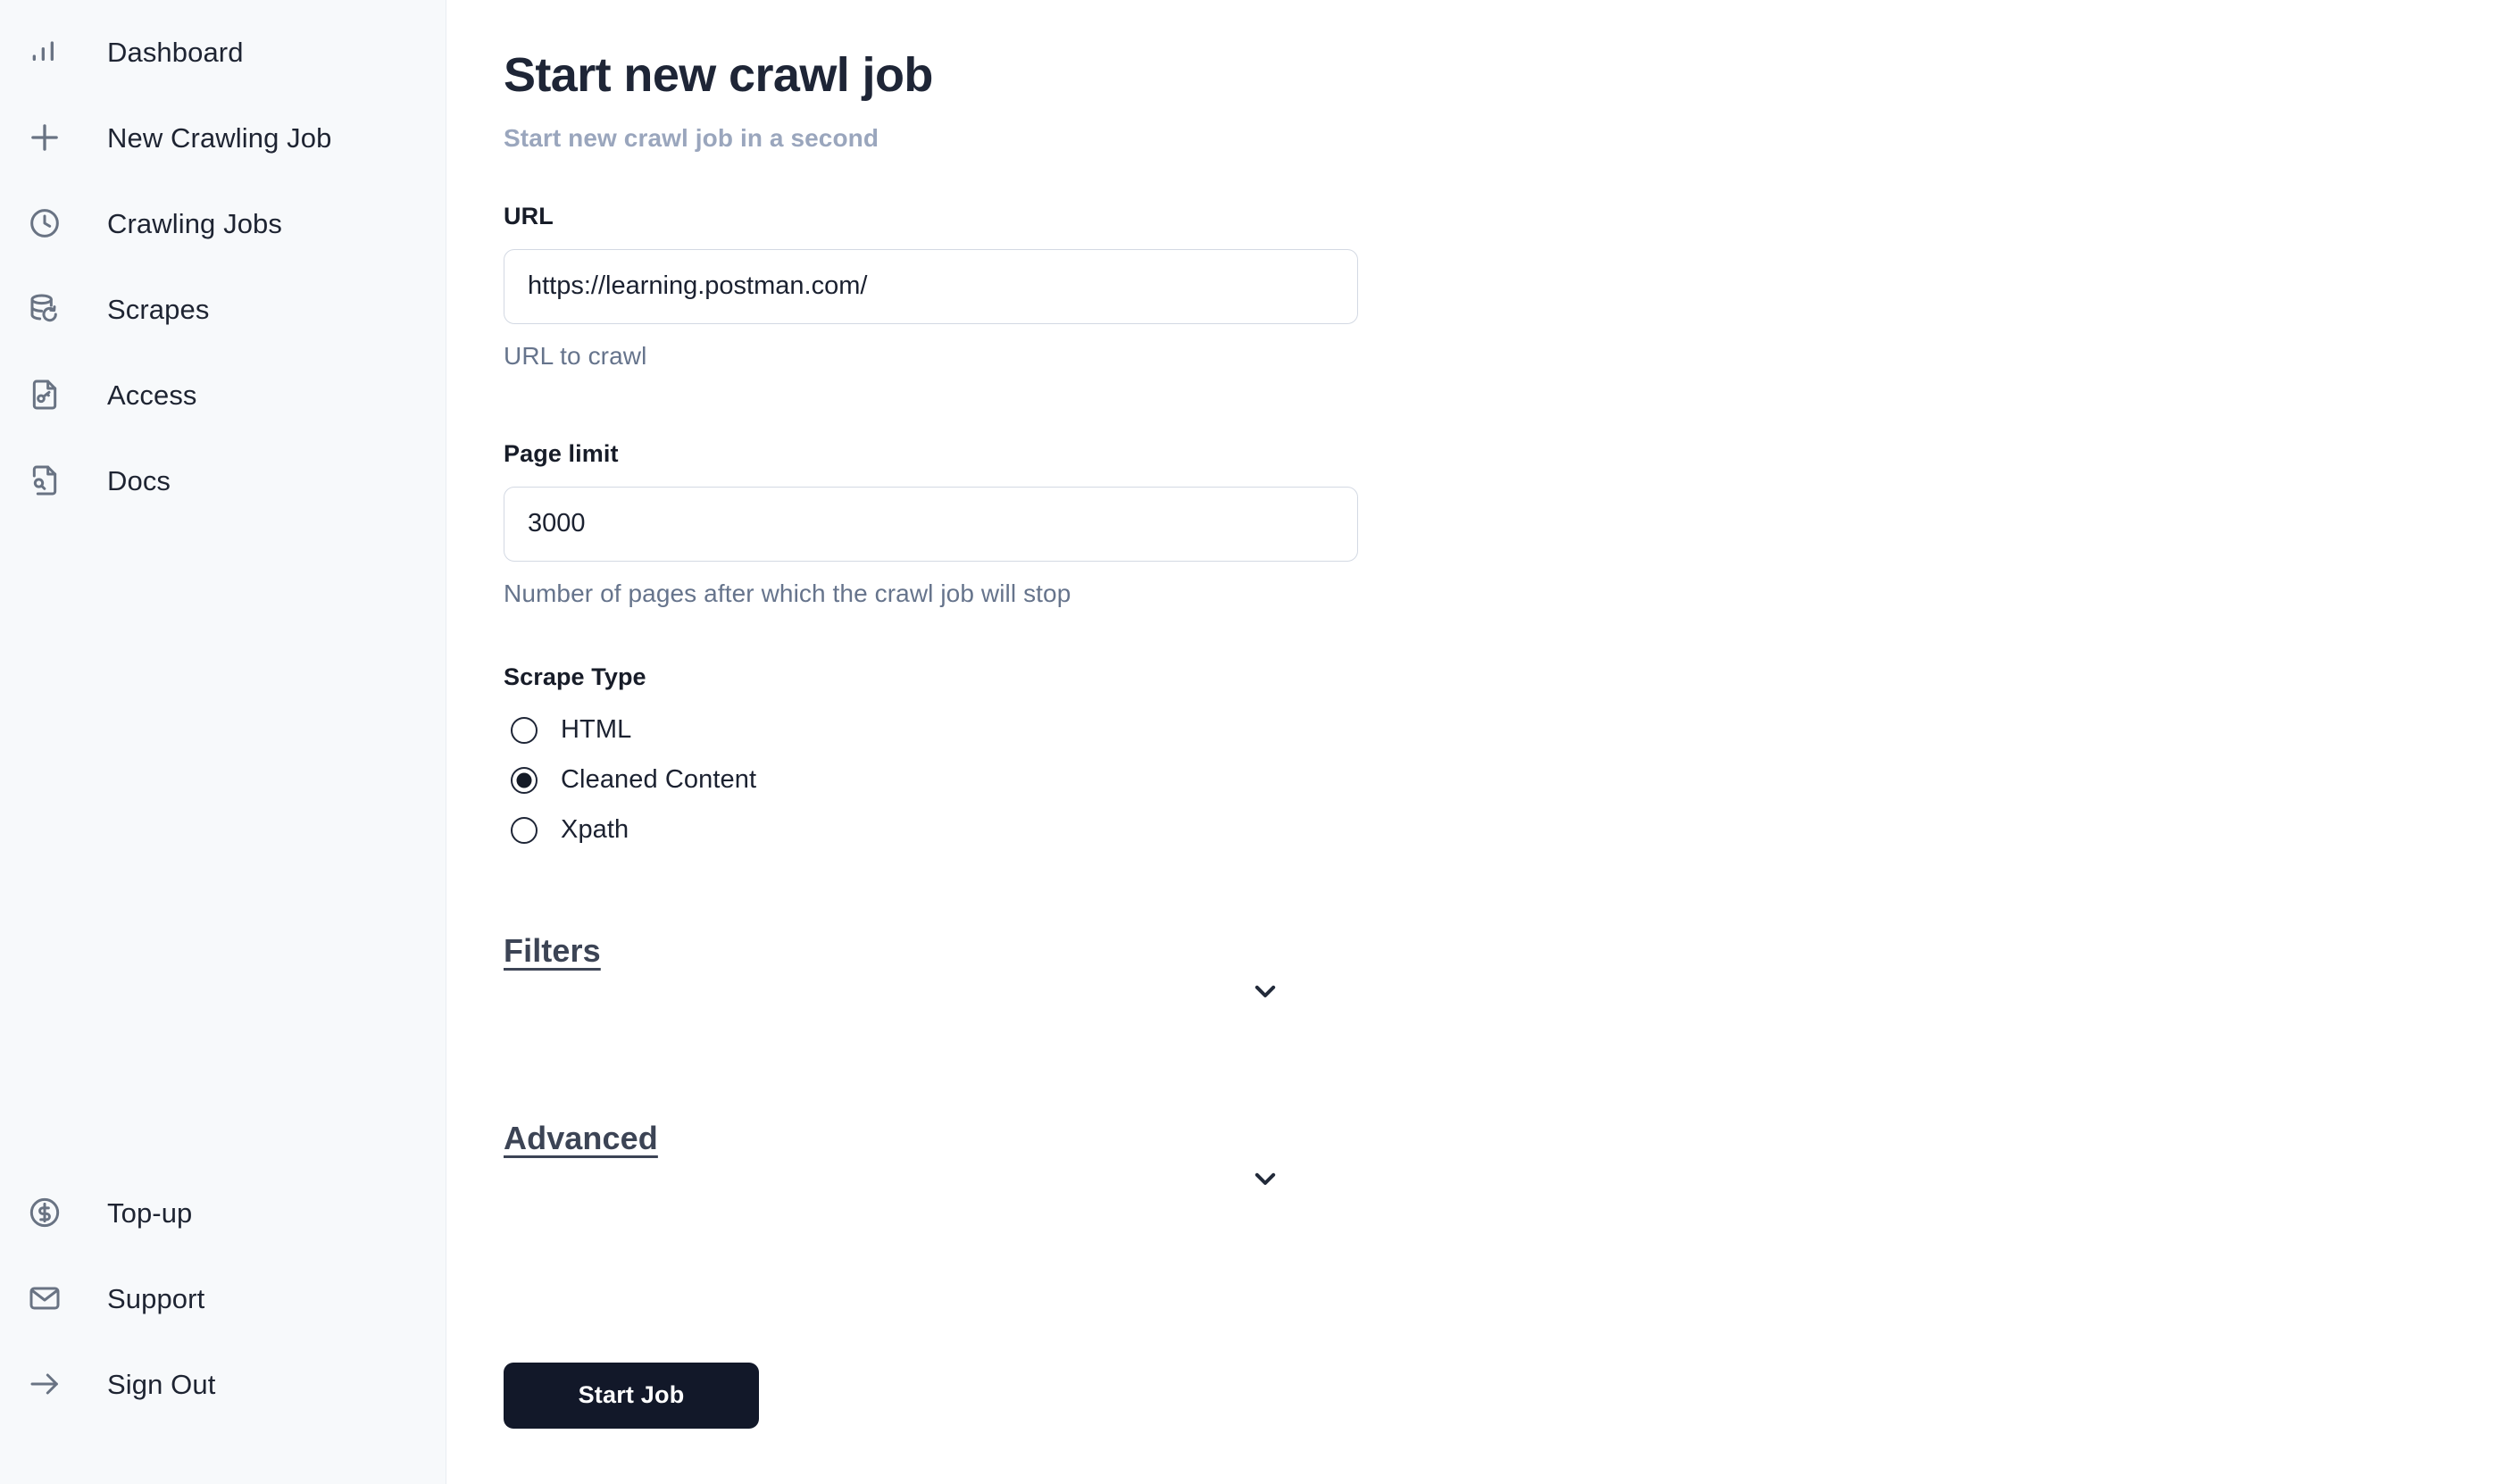  What do you see at coordinates (45, 223) in the screenshot?
I see `clock-icon` at bounding box center [45, 223].